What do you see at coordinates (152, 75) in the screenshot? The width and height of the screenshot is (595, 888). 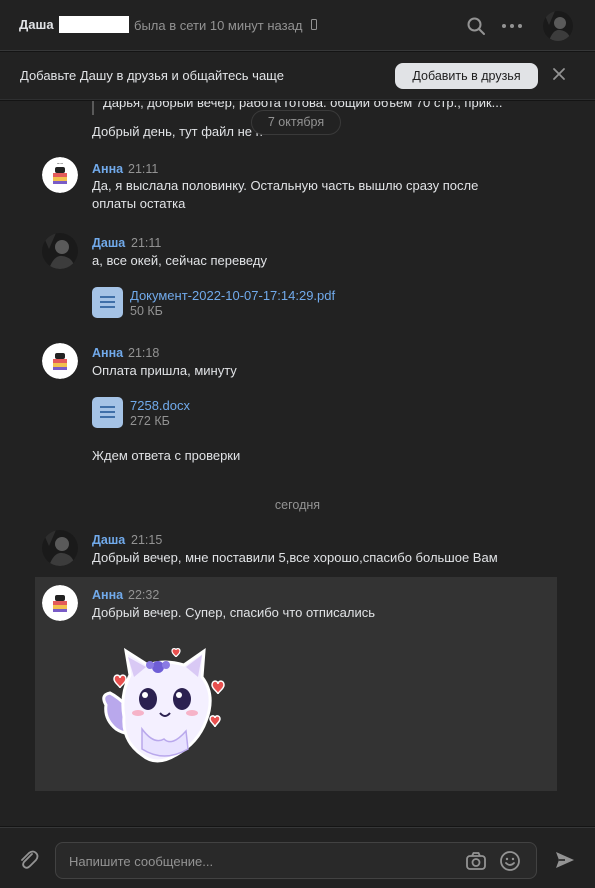 I see `add-friend-hint: Добавьте Дашу в друзья и общайтесь чаще` at bounding box center [152, 75].